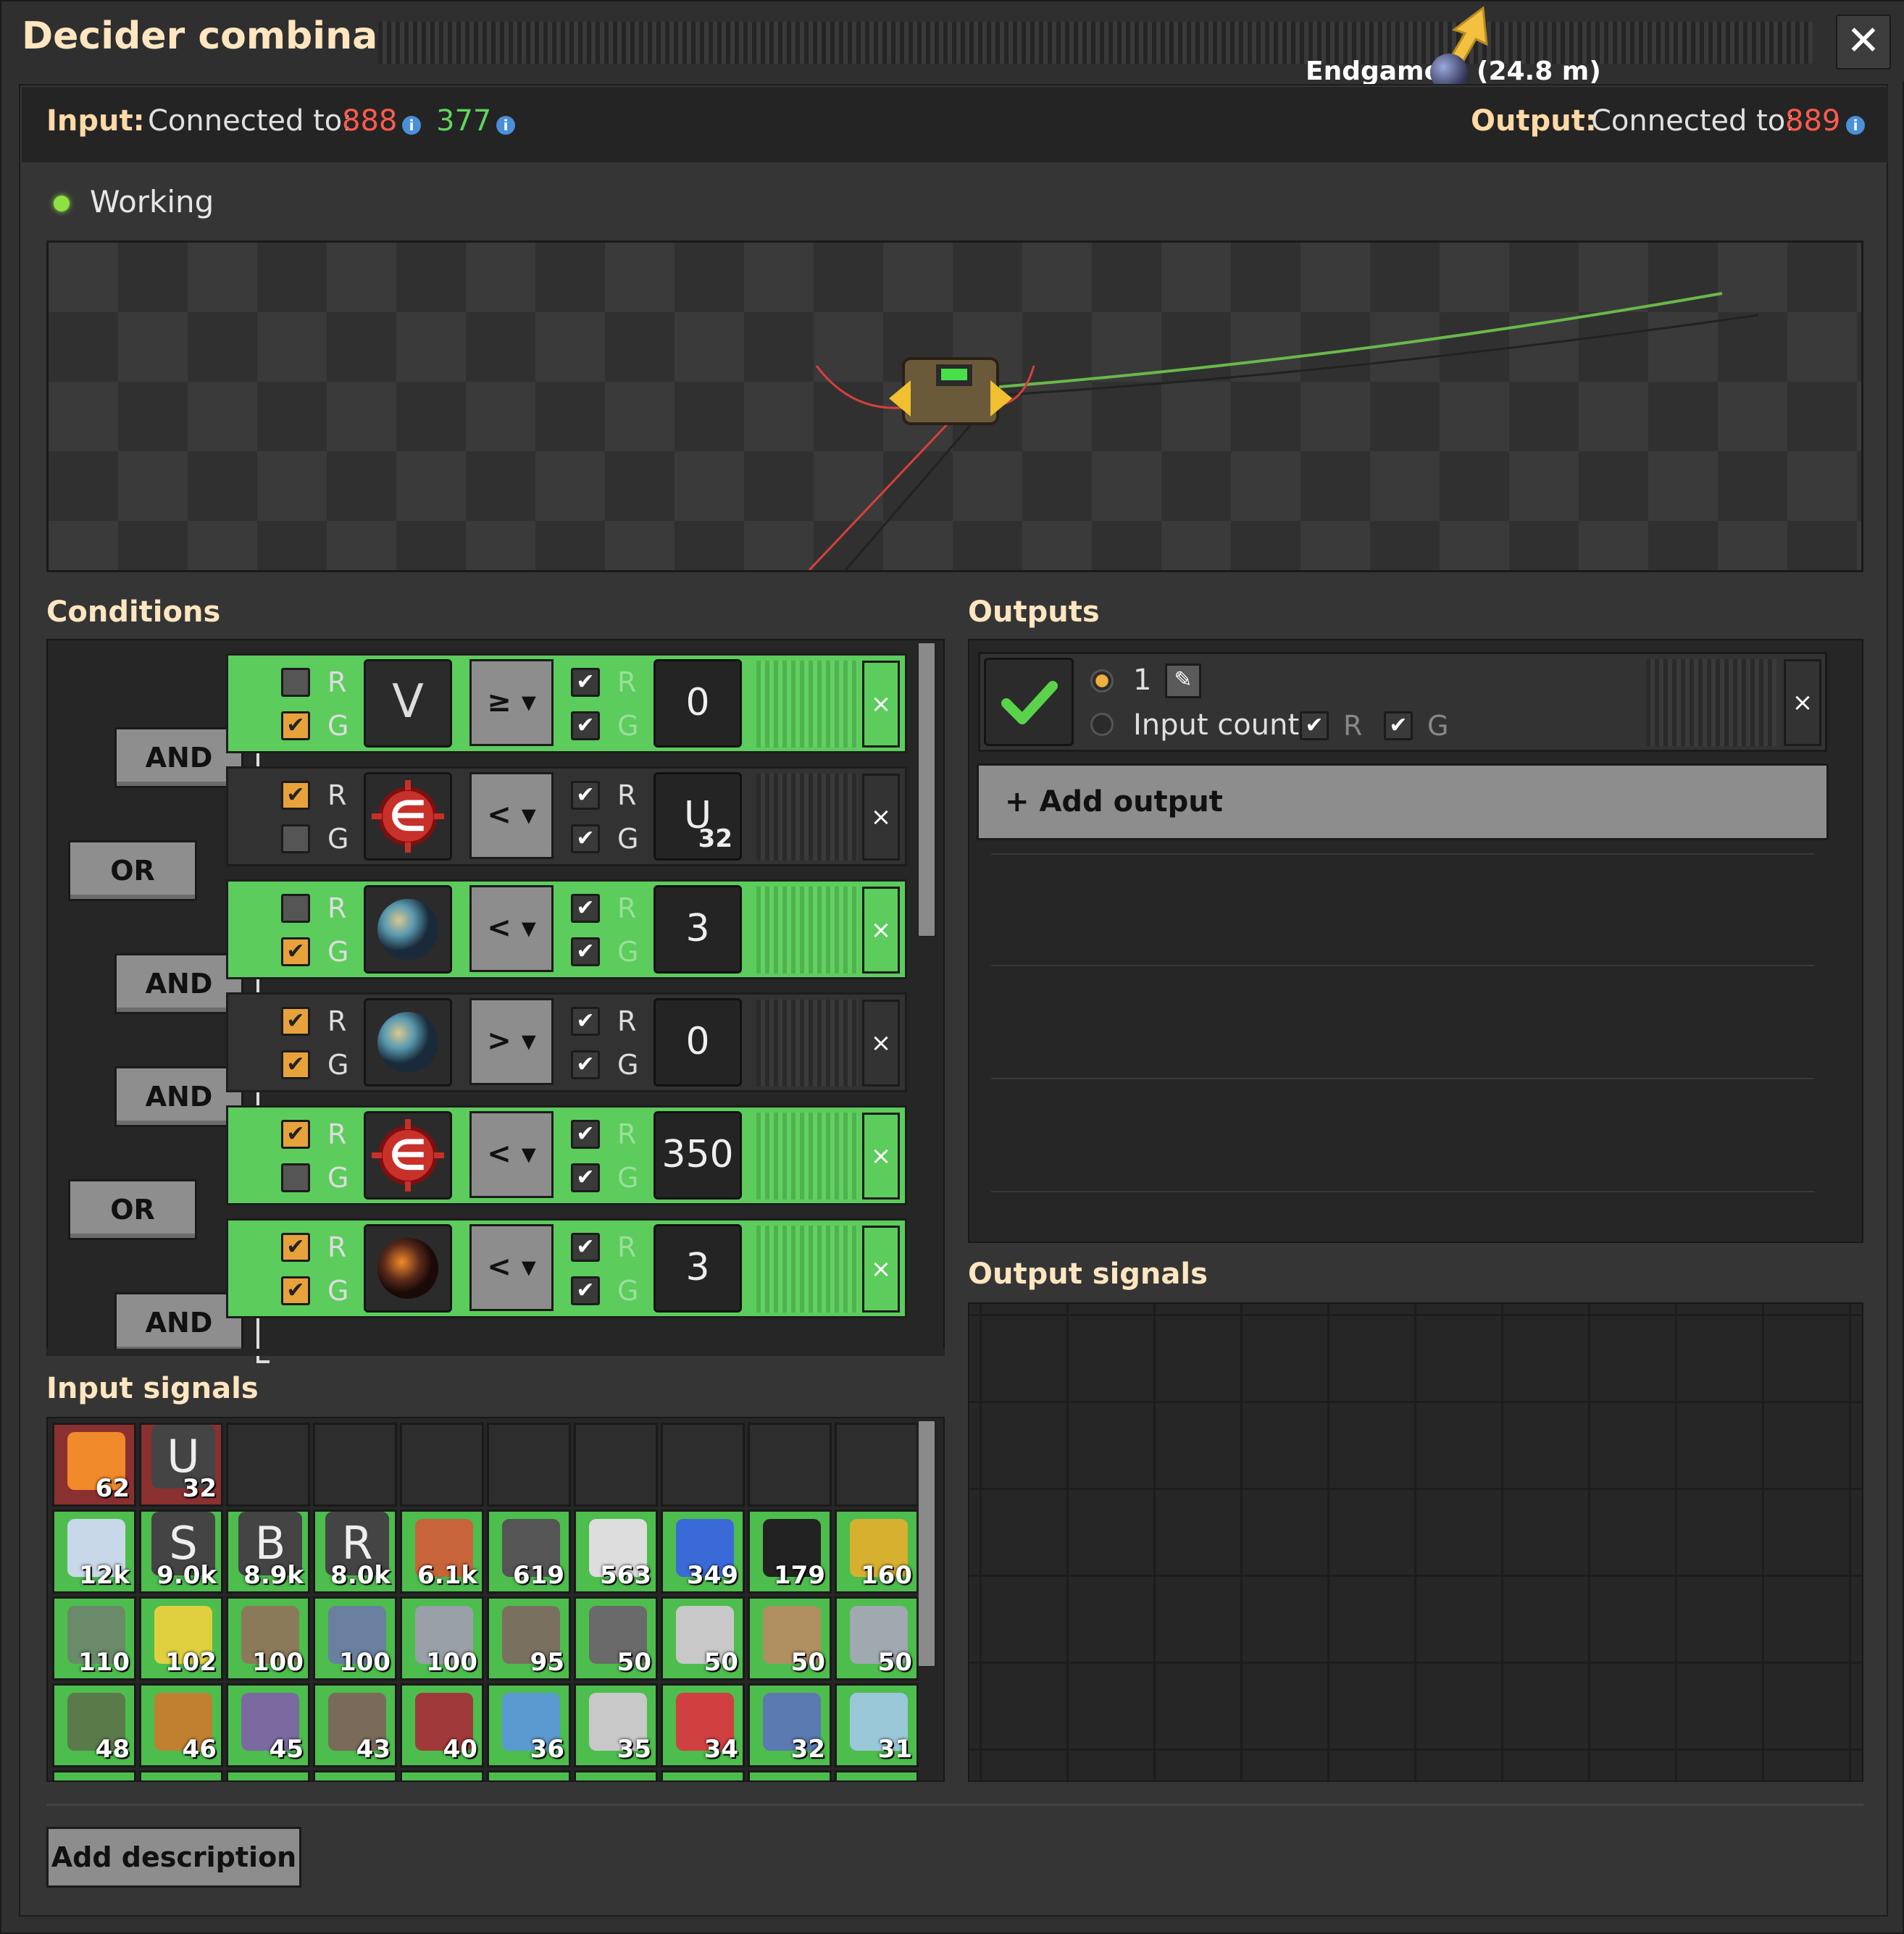 The height and width of the screenshot is (1934, 1904). What do you see at coordinates (1183, 680) in the screenshot?
I see `edit-value-button: ✎` at bounding box center [1183, 680].